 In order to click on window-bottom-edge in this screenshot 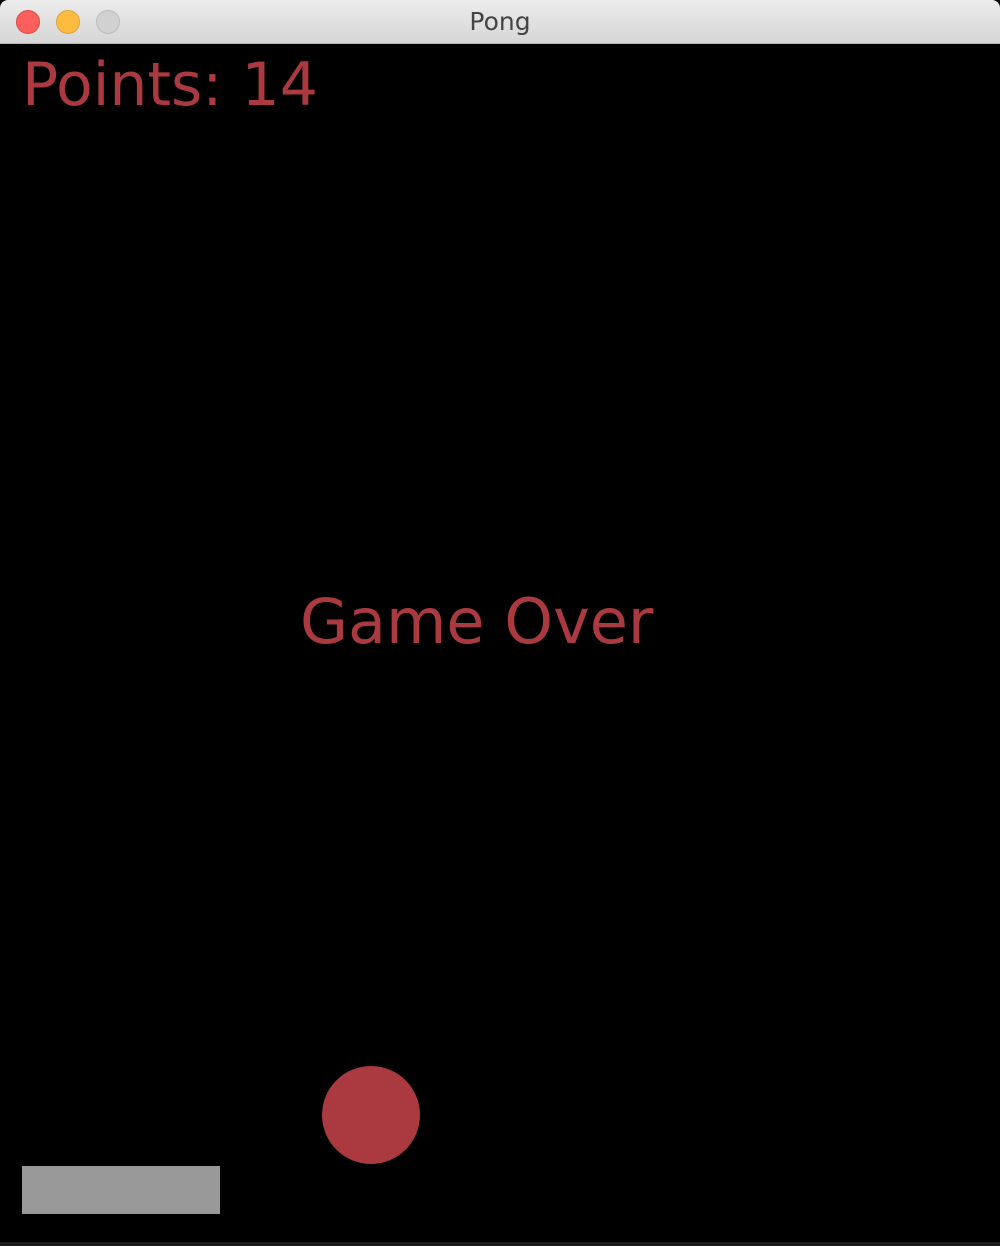, I will do `click(500, 1244)`.